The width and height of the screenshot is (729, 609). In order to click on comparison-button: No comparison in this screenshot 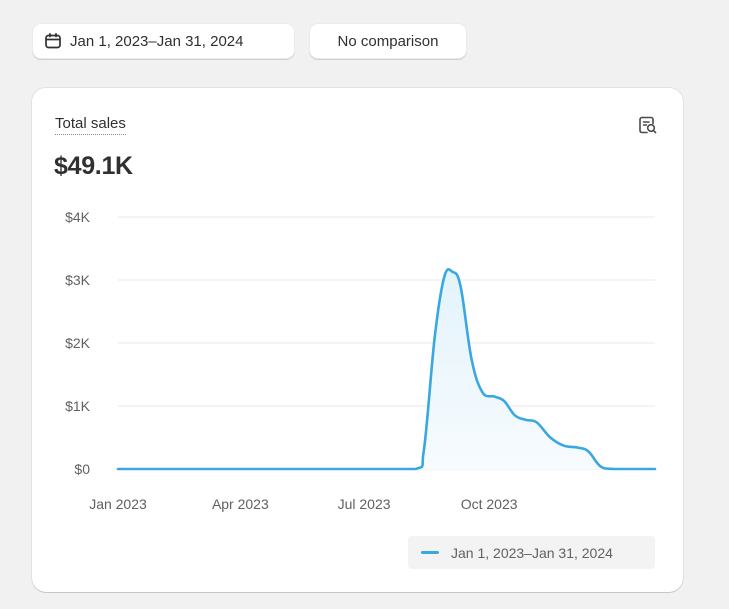, I will do `click(388, 41)`.